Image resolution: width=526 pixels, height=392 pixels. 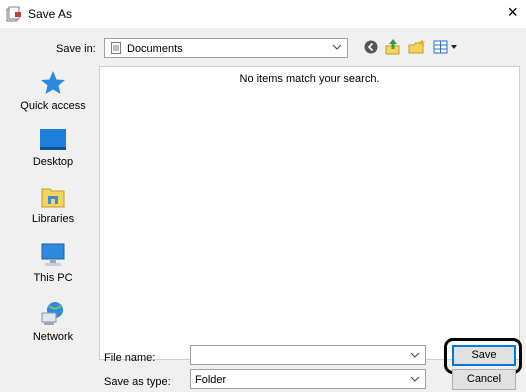 I want to click on empty-message: No items match your search., so click(x=309, y=79).